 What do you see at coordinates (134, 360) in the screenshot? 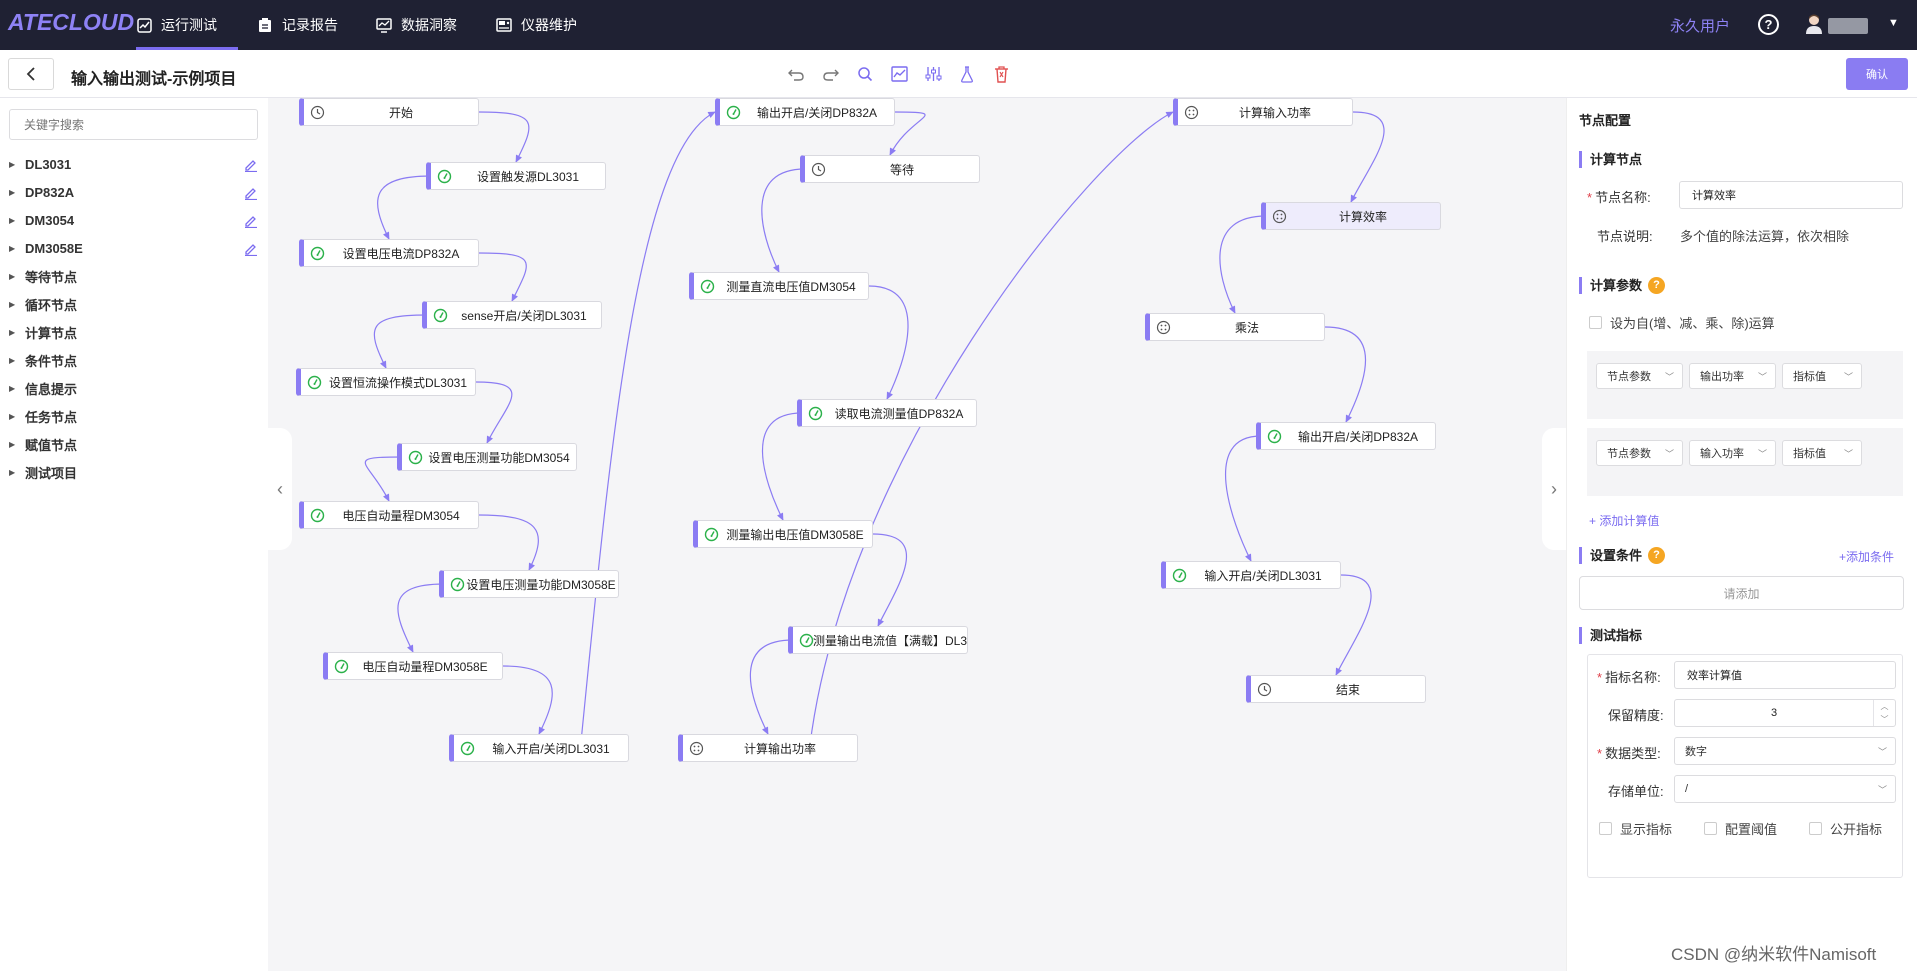
I see `tree-item: ▶ 条件节点` at bounding box center [134, 360].